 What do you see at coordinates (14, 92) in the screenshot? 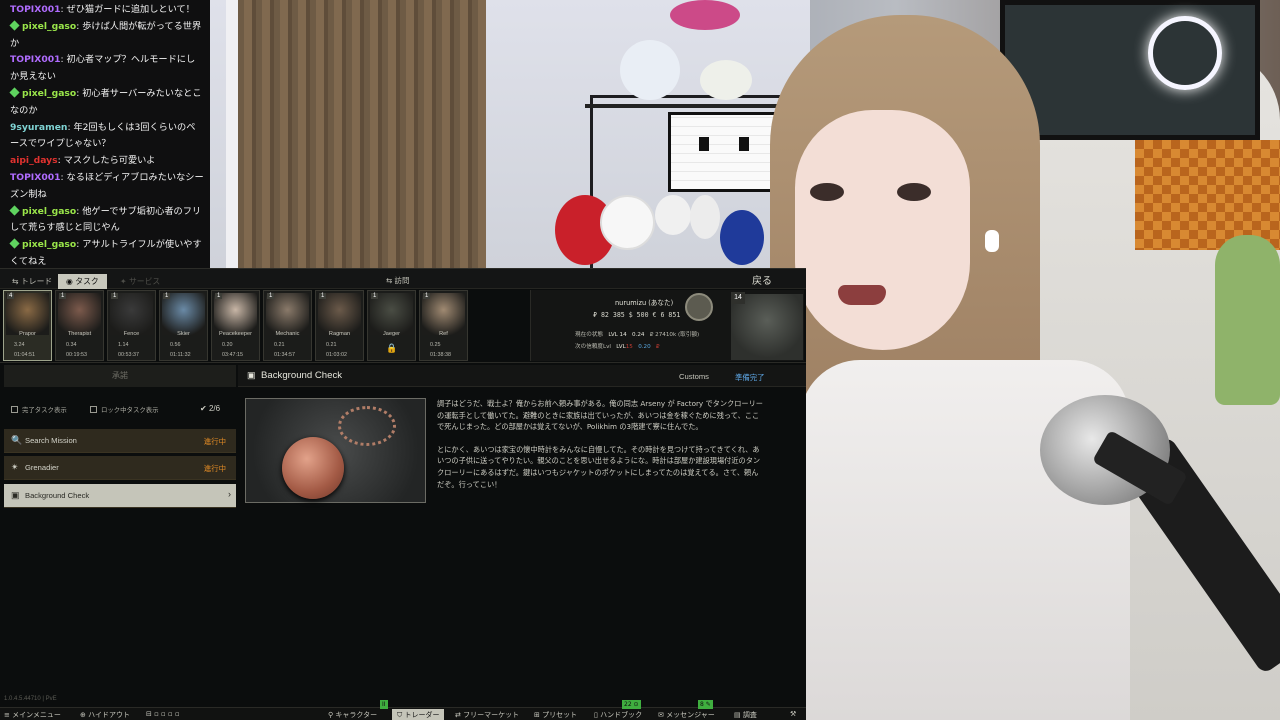
I see `chat-badge-icon` at bounding box center [14, 92].